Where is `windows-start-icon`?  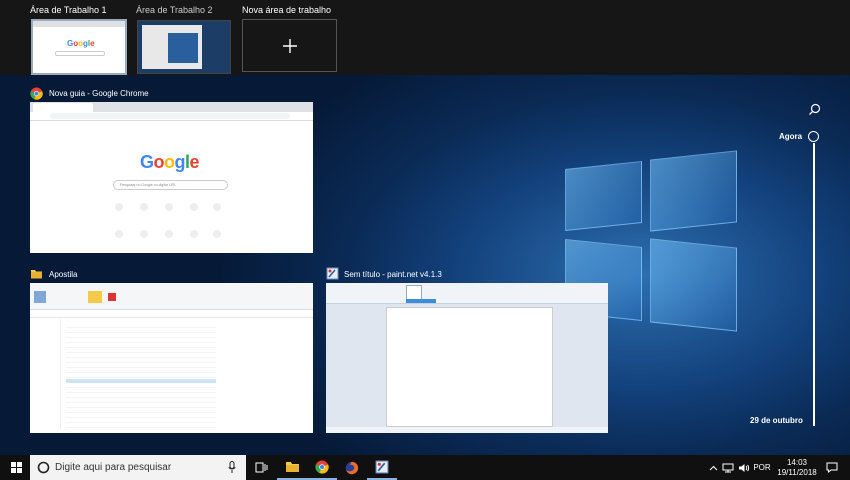
windows-start-icon is located at coordinates (16, 467).